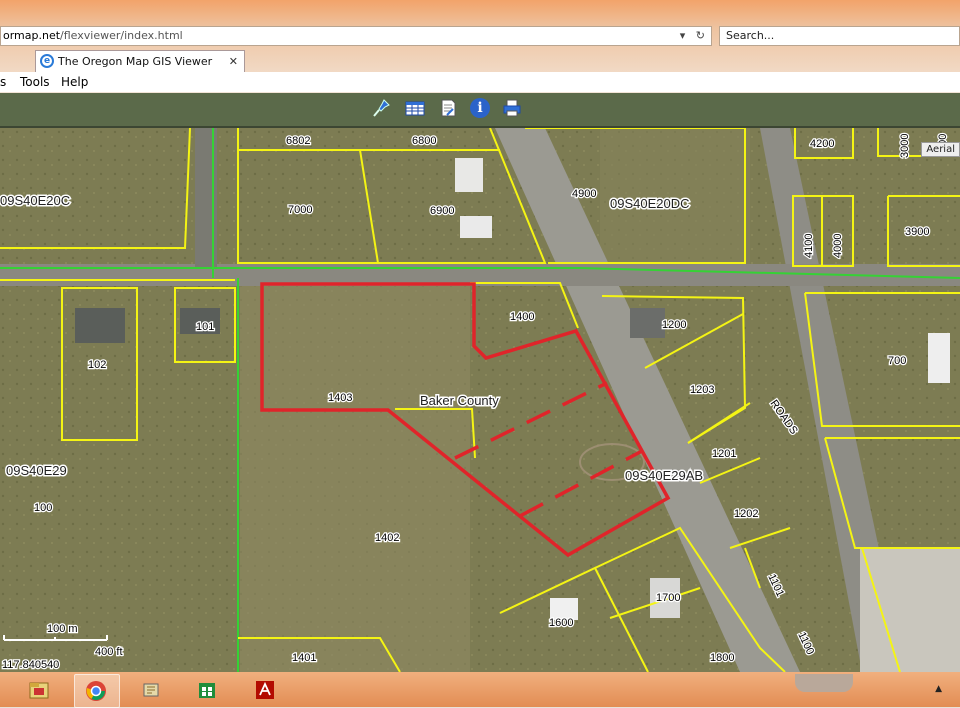 Image resolution: width=960 pixels, height=708 pixels. I want to click on dry-field, so click(355, 475).